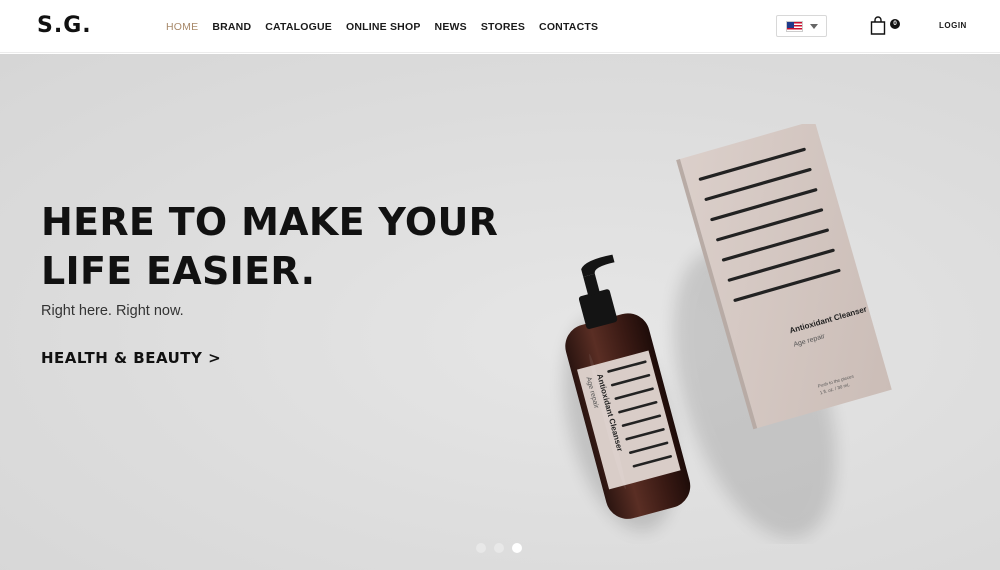 The image size is (1000, 570). What do you see at coordinates (112, 311) in the screenshot?
I see `hero-subtitle: Right here. Right now.` at bounding box center [112, 311].